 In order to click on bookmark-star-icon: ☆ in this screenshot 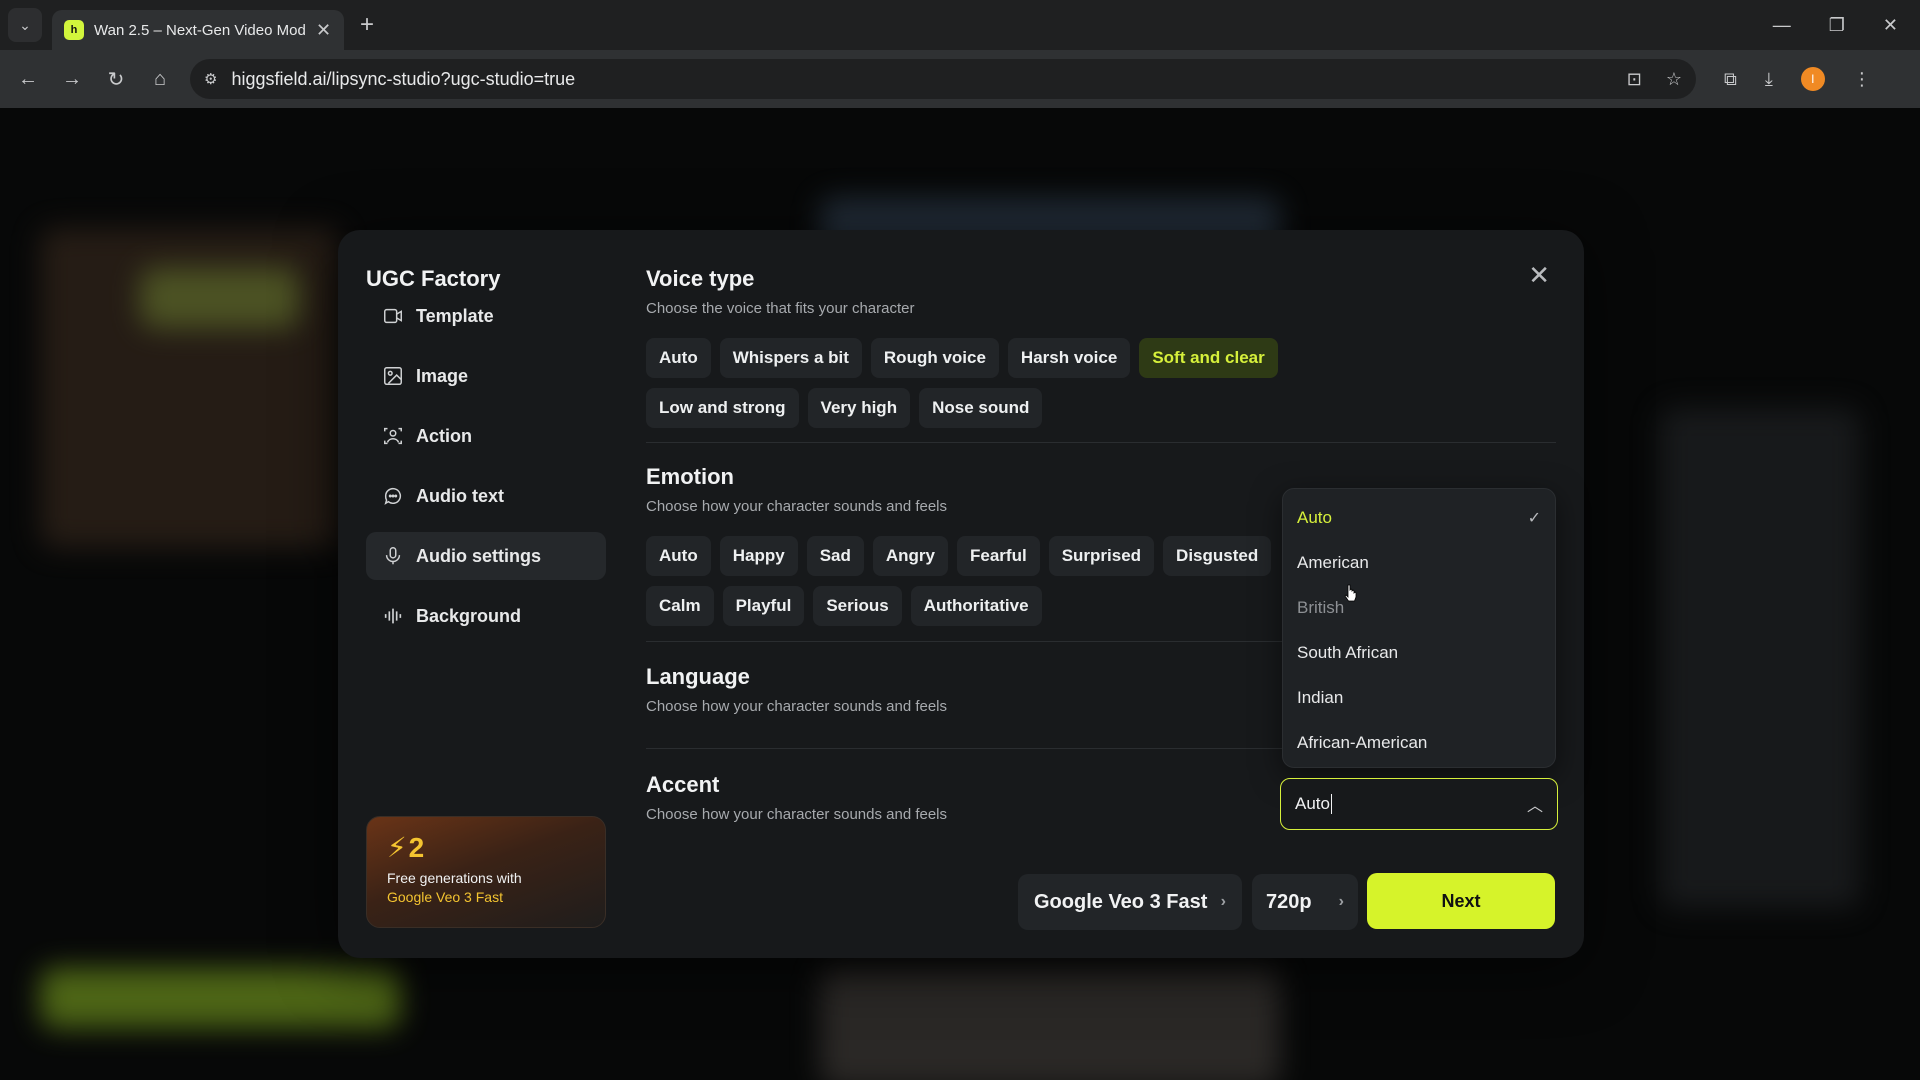, I will do `click(1674, 79)`.